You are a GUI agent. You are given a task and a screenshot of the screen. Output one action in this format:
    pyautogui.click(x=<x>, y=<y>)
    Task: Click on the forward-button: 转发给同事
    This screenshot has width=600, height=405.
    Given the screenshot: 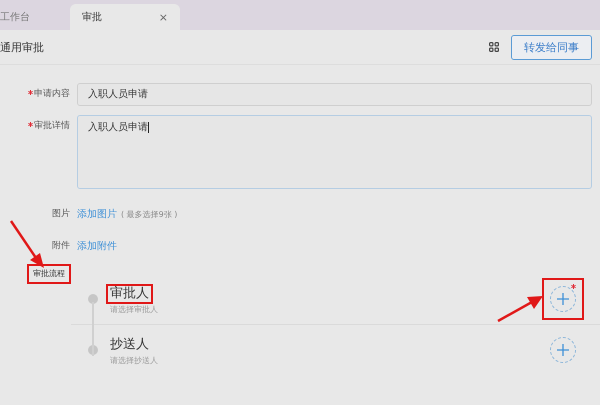 What is the action you would take?
    pyautogui.click(x=551, y=47)
    